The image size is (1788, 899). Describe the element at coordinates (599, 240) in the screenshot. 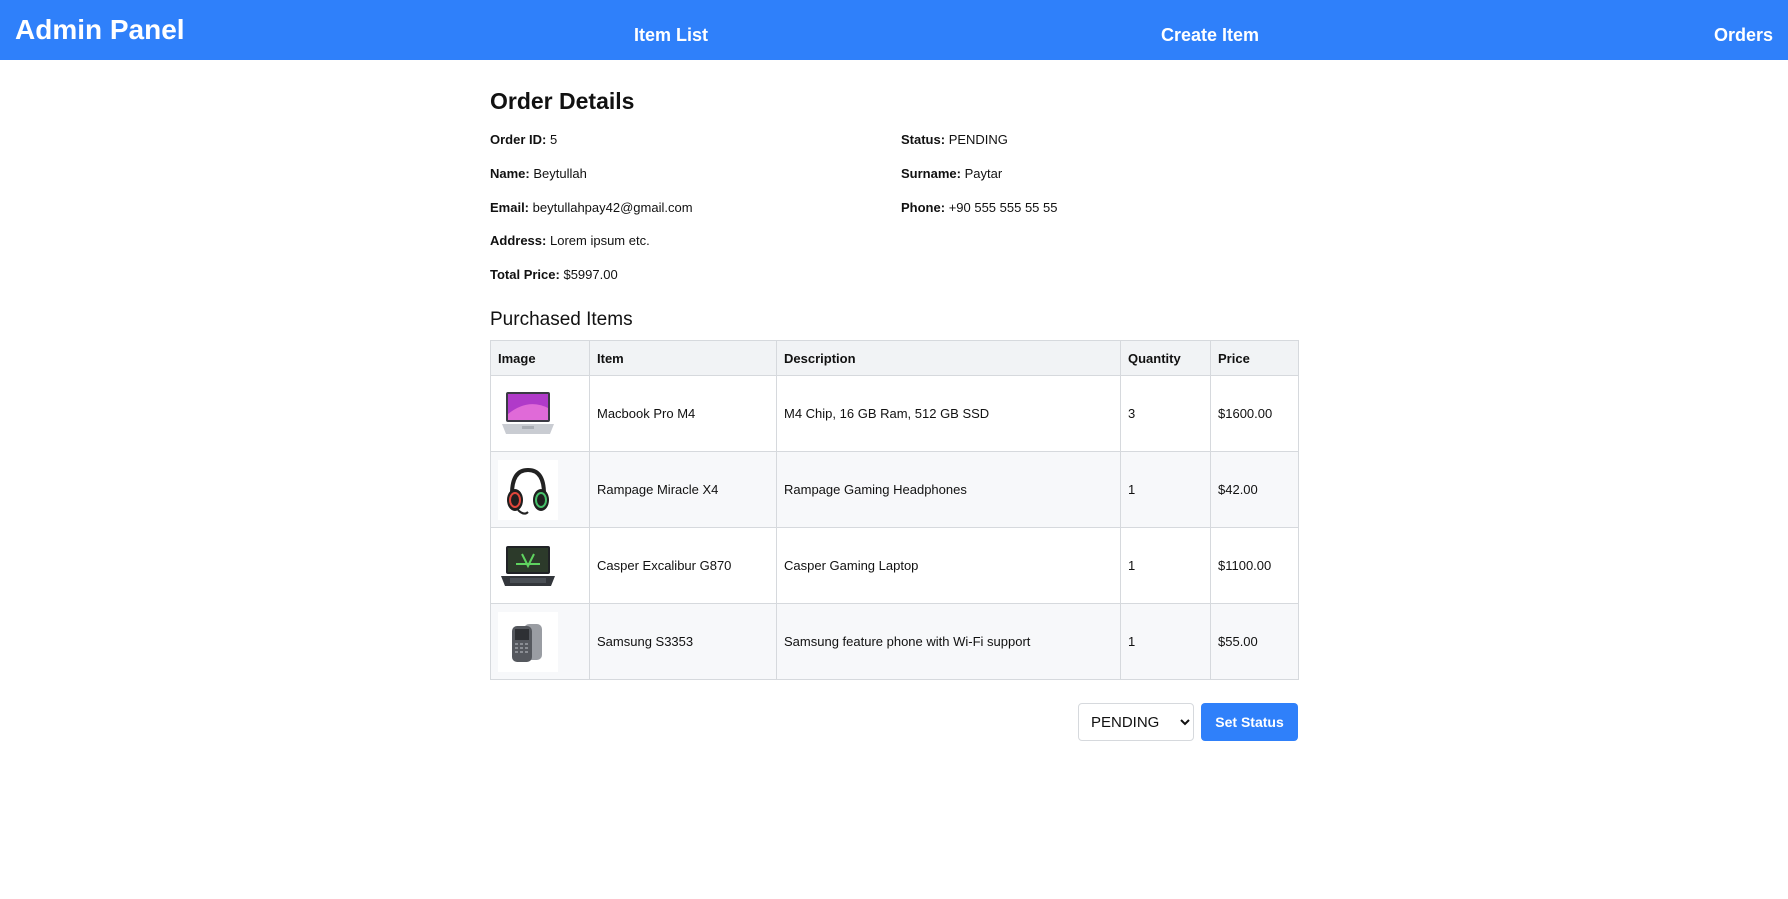

I see `address-value: Lorem ipsum etc.` at that location.